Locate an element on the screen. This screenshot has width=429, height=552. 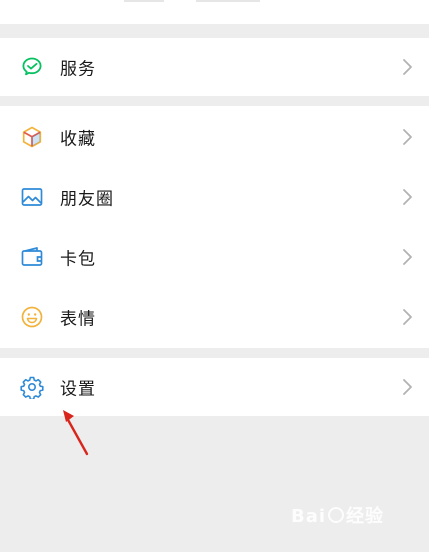
menu-item-stickers: 表情 is located at coordinates (214, 317).